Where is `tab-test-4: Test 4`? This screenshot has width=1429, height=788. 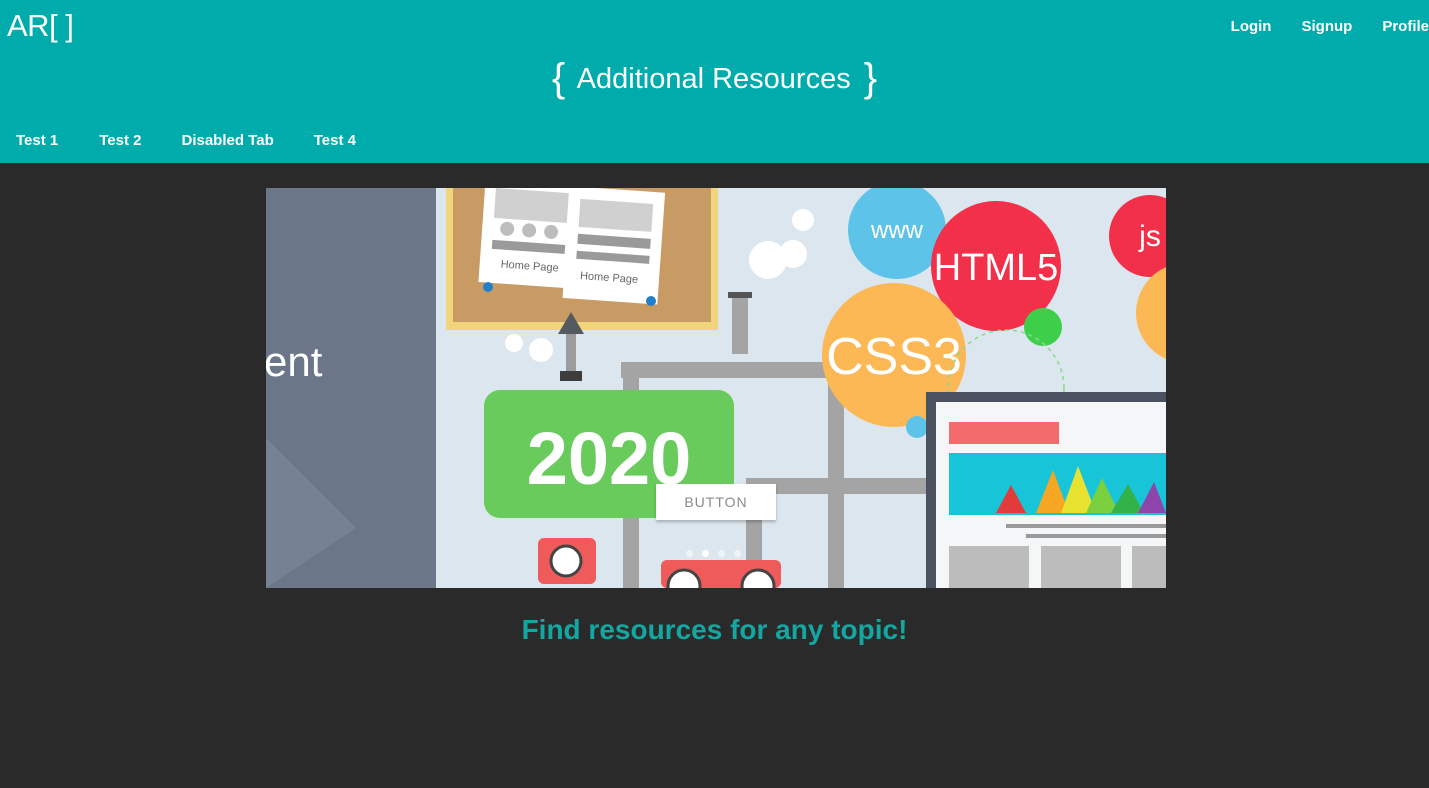
tab-test-4: Test 4 is located at coordinates (327, 141).